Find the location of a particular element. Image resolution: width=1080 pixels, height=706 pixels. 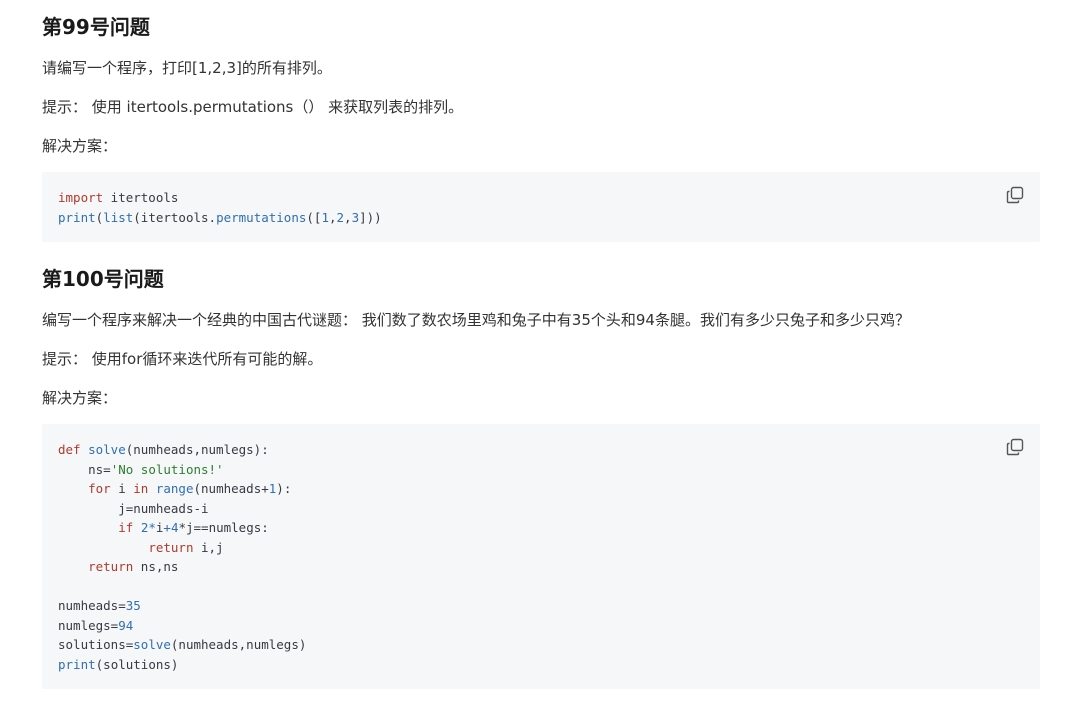

q100-hint: 提示： 使用for循环来迭代所有可能的解。 is located at coordinates (182, 359).